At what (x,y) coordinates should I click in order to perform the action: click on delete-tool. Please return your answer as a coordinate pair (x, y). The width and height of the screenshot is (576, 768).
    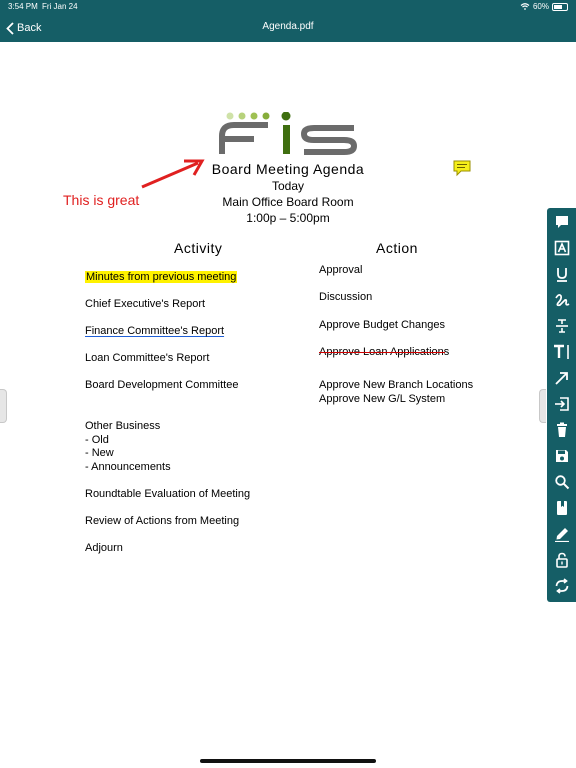
    Looking at the image, I should click on (561, 430).